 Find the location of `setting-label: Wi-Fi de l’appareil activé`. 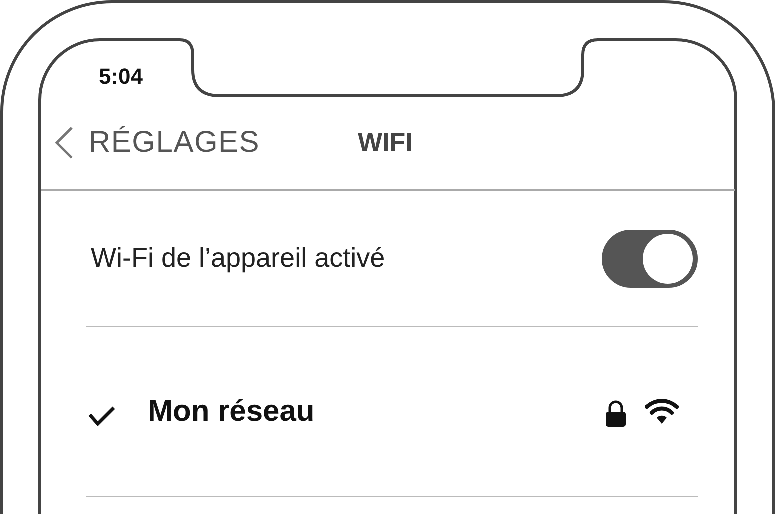

setting-label: Wi-Fi de l’appareil activé is located at coordinates (238, 259).